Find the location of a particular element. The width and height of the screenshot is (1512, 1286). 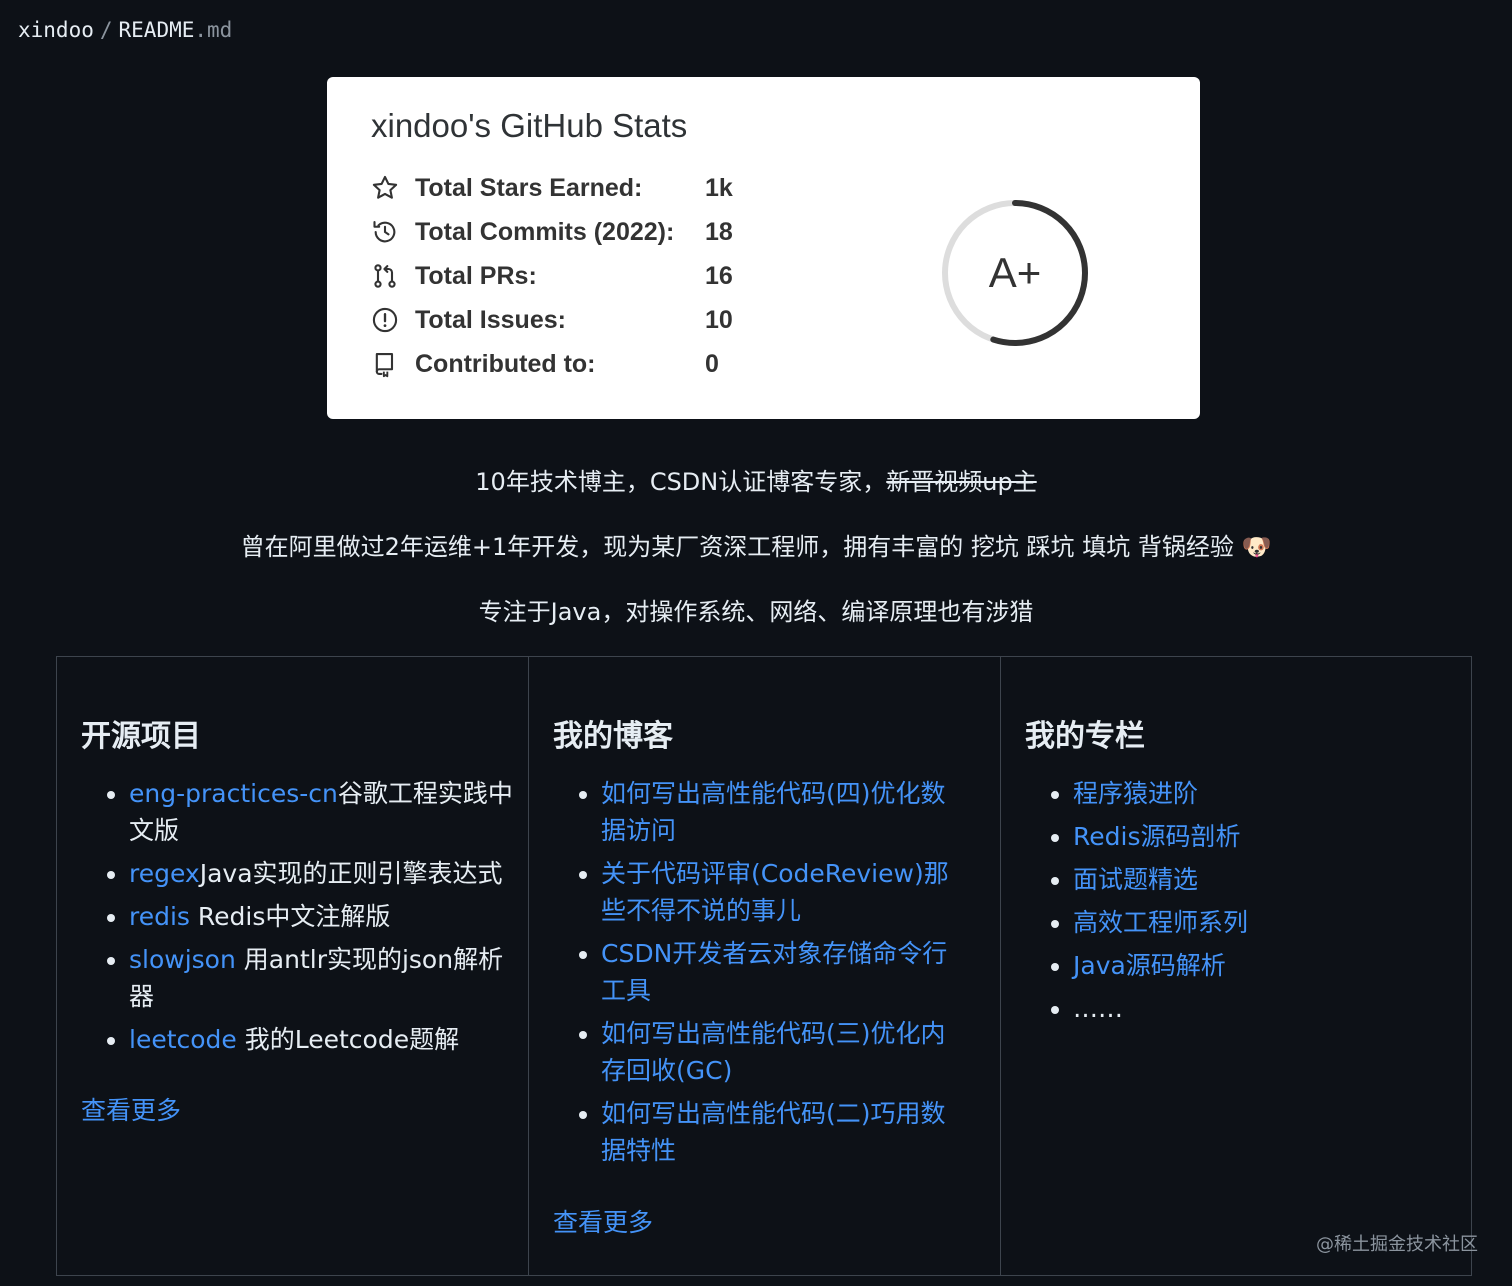

stat-row-contributed: Contributed to: 0 is located at coordinates (578, 364).